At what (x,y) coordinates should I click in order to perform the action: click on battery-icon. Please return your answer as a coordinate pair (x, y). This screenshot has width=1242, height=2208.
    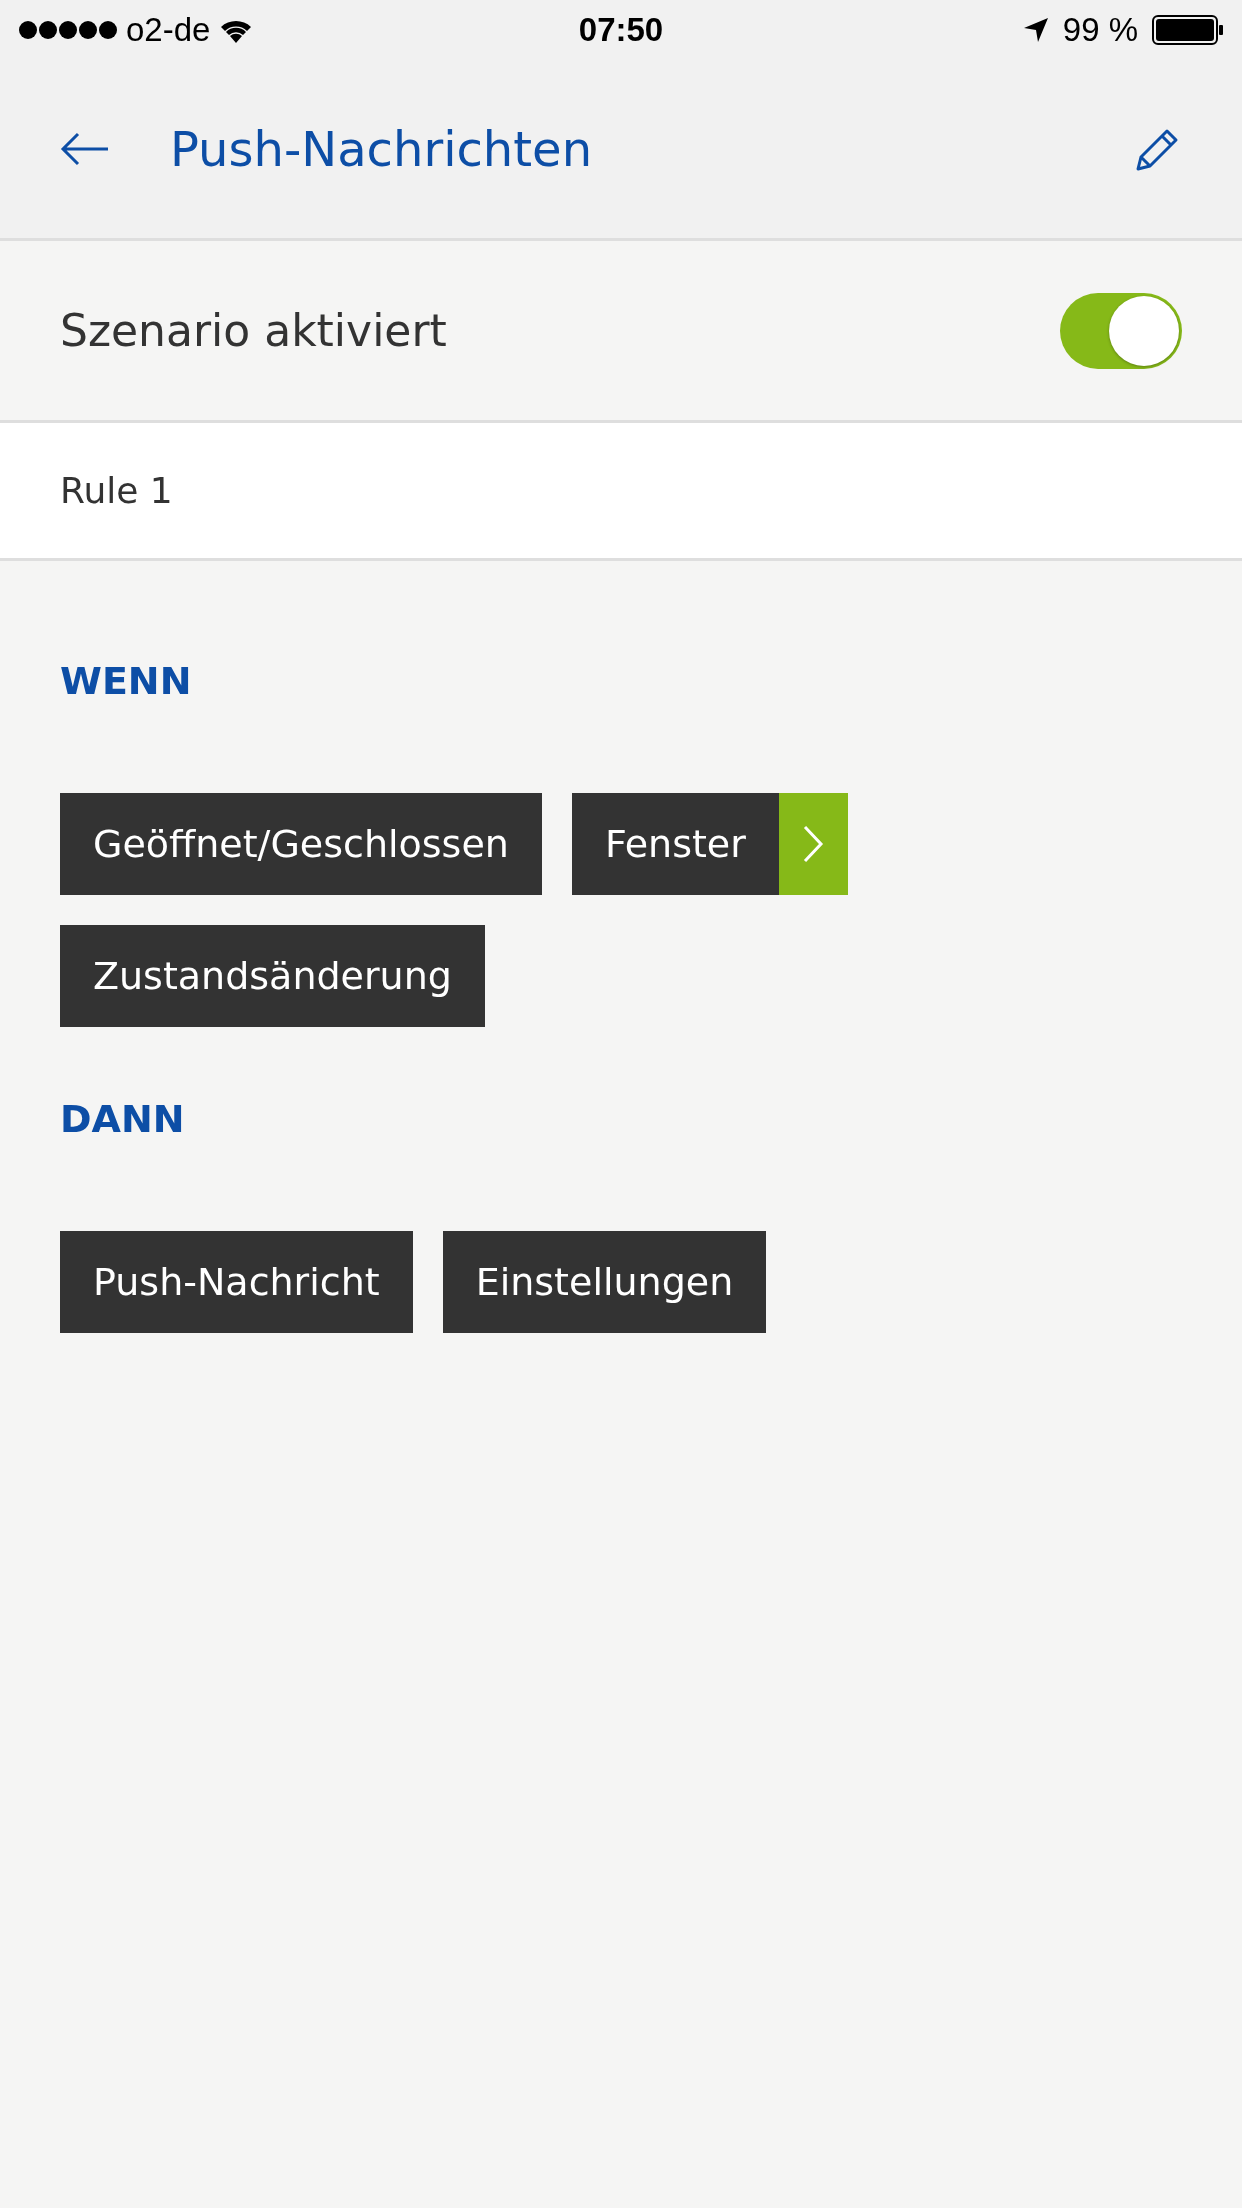
    Looking at the image, I should click on (1188, 30).